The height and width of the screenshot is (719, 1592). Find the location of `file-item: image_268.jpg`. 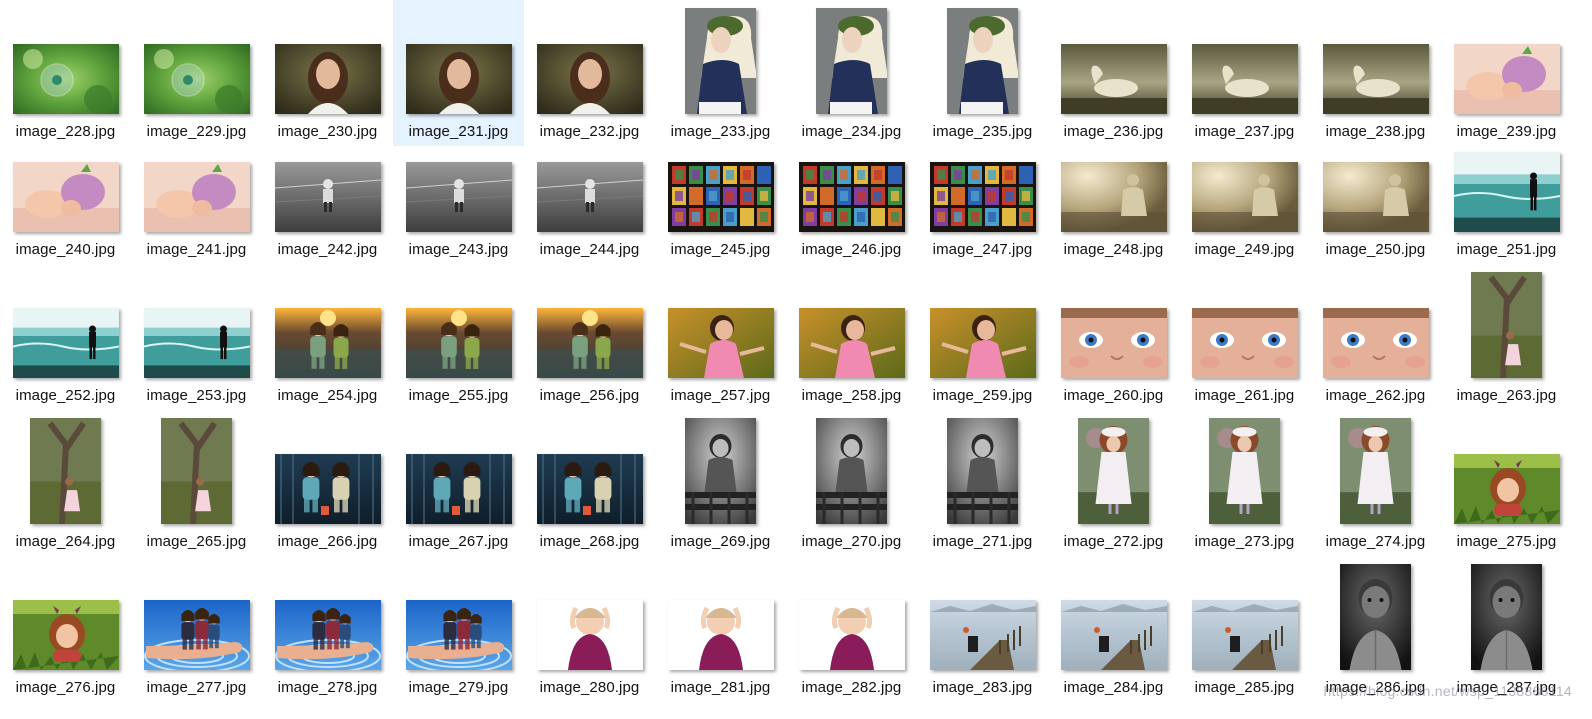

file-item: image_268.jpg is located at coordinates (589, 483).